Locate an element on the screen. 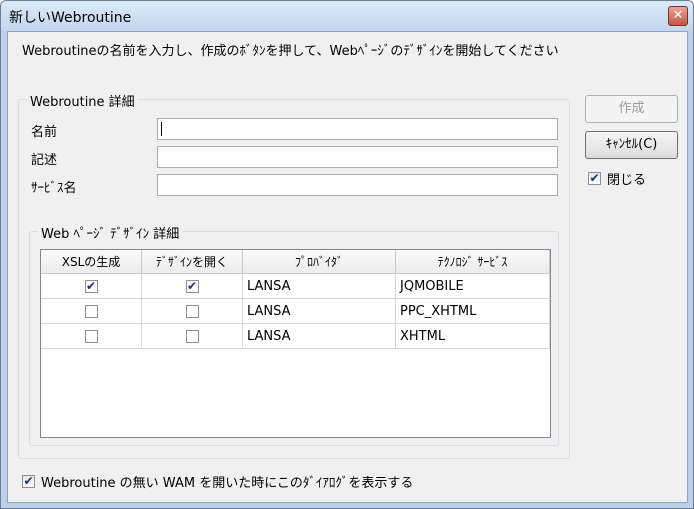 Image resolution: width=694 pixels, height=509 pixels. grid-row: ✔ ✔ LANSA JQMOBILE is located at coordinates (295, 286).